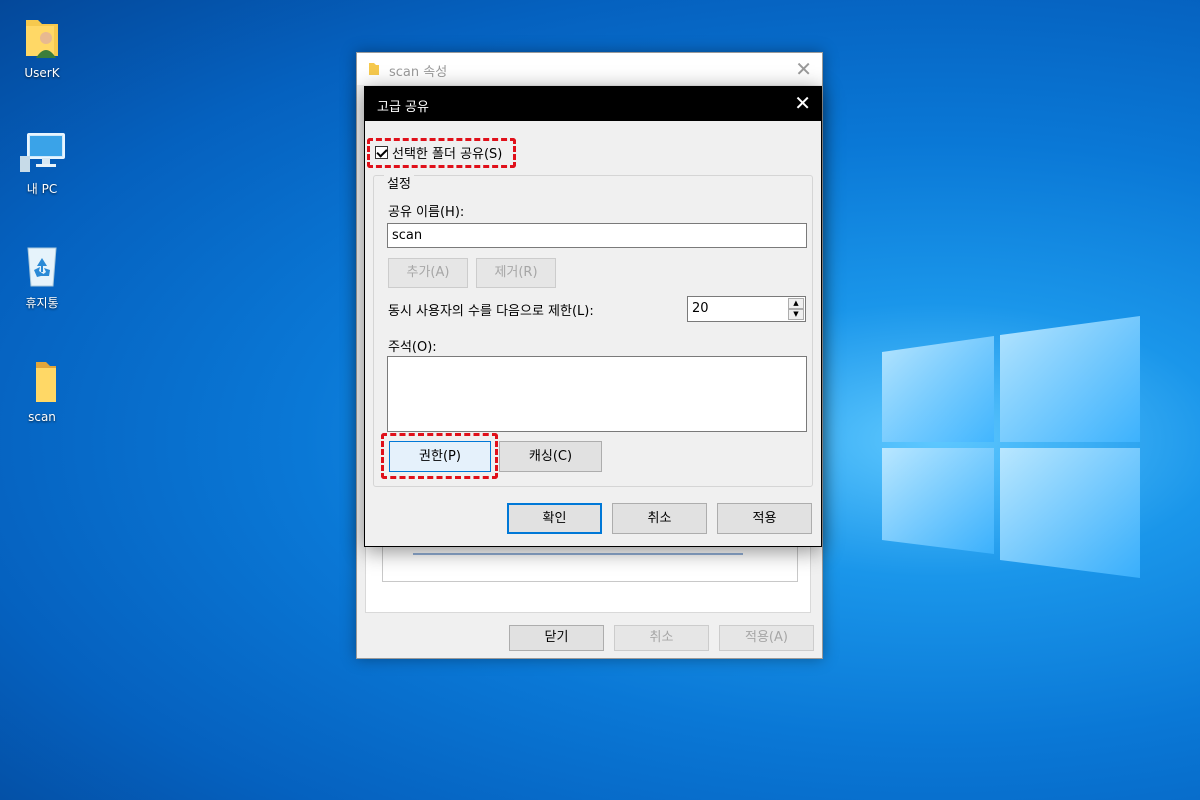 This screenshot has width=1200, height=800. What do you see at coordinates (418, 72) in the screenshot?
I see `properties-title: scan 속성` at bounding box center [418, 72].